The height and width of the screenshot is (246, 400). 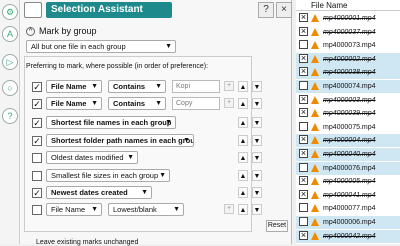 I want to click on list-item: × mp4000038.mp4, so click(x=348, y=73).